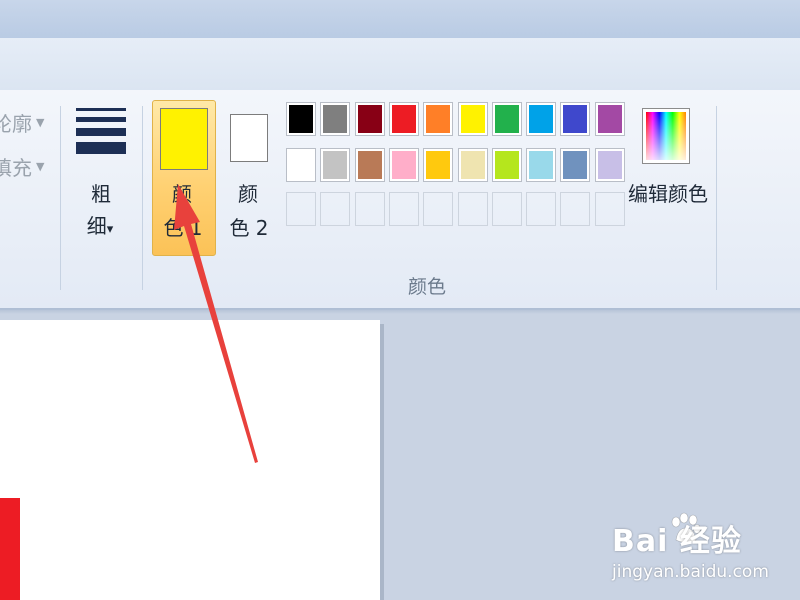  I want to click on watermark-brand: Bai 经验, so click(677, 541).